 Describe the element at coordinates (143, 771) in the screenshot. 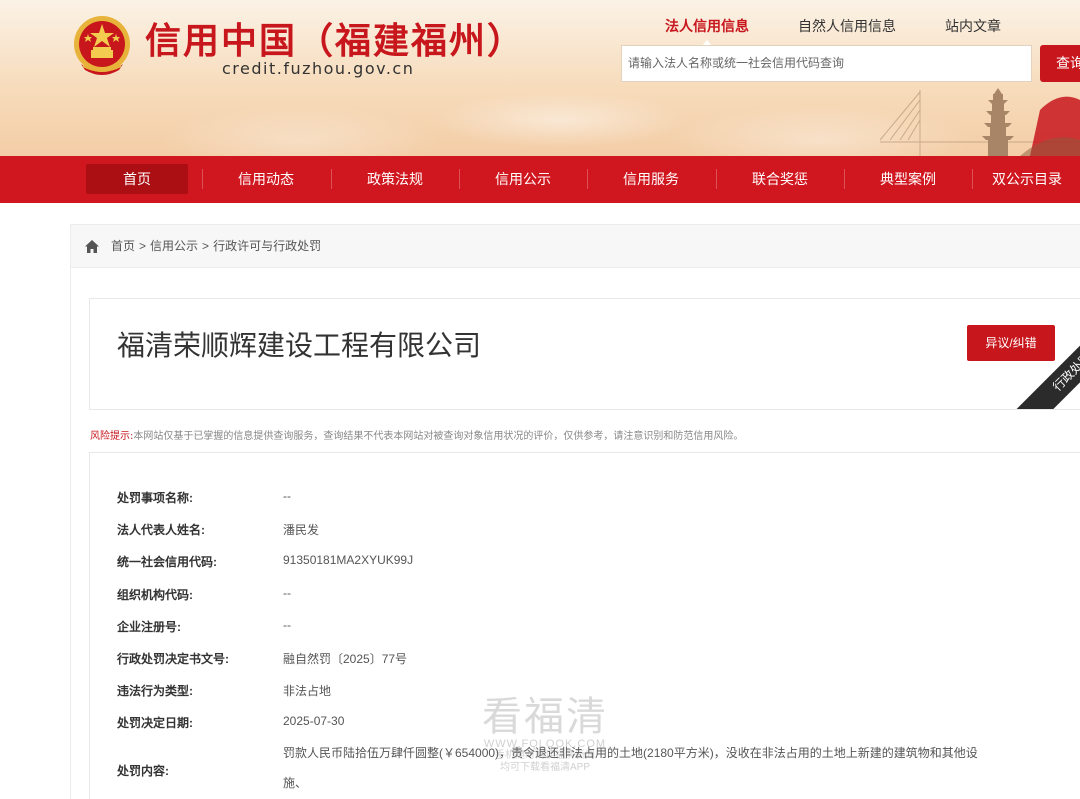

I see `detail-label: 处罚内容:` at that location.